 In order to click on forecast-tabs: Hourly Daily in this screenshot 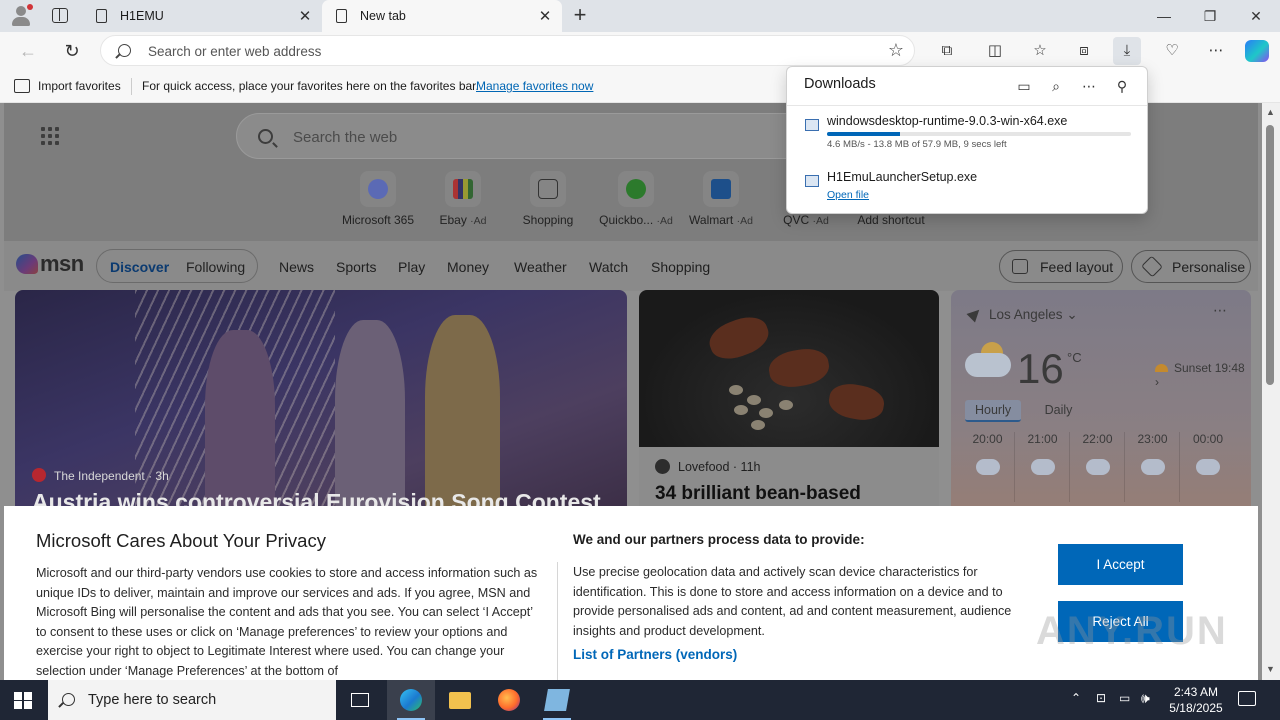, I will do `click(1023, 411)`.